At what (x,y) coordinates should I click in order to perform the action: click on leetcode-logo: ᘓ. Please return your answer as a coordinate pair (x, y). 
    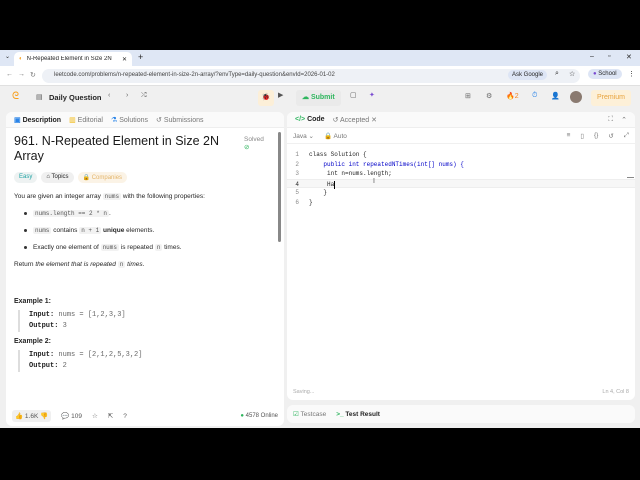
    Looking at the image, I should click on (15, 96).